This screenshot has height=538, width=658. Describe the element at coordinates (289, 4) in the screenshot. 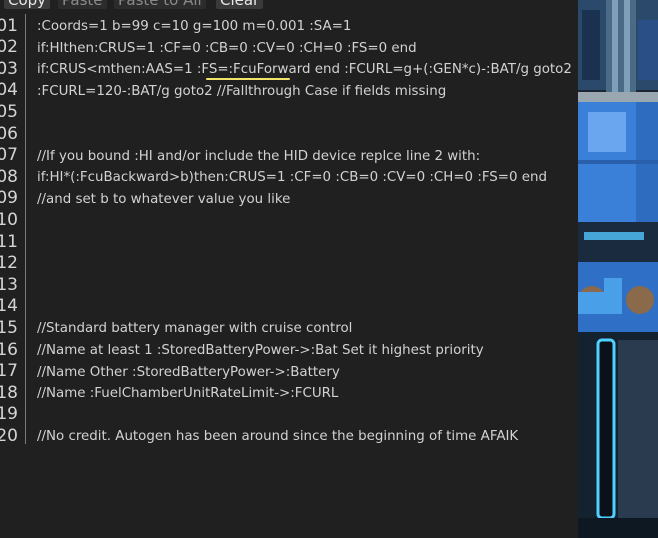

I see `editor-toolbar: Copy Paste Paste to All Clear` at that location.